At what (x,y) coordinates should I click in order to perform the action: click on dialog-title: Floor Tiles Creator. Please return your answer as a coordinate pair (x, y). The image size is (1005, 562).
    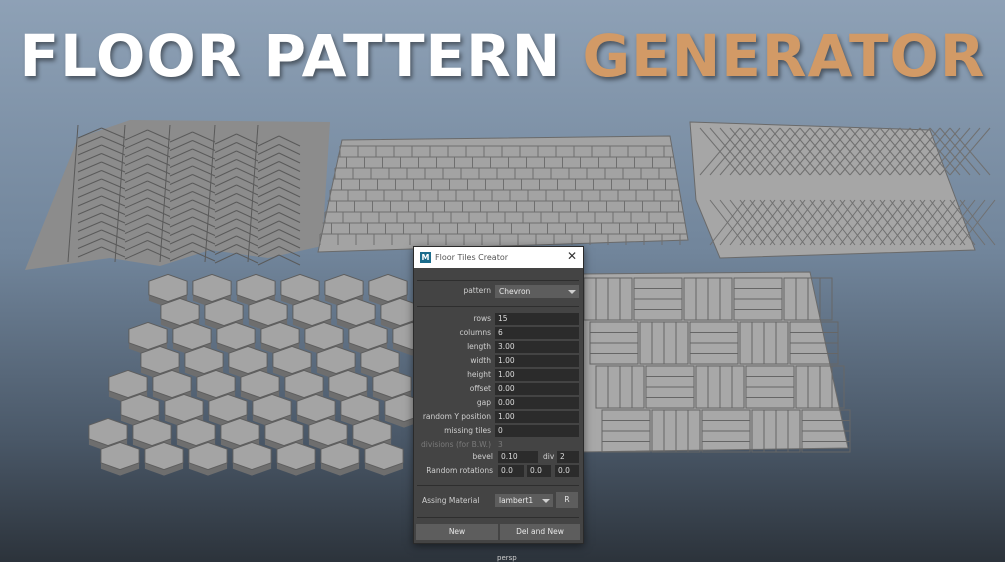
    Looking at the image, I should click on (472, 257).